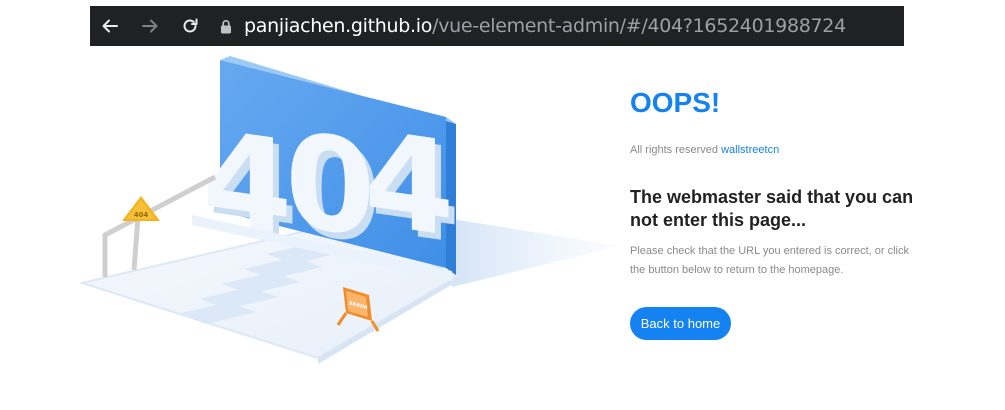 This screenshot has height=410, width=1005. I want to click on svg-text: 4, so click(409, 185).